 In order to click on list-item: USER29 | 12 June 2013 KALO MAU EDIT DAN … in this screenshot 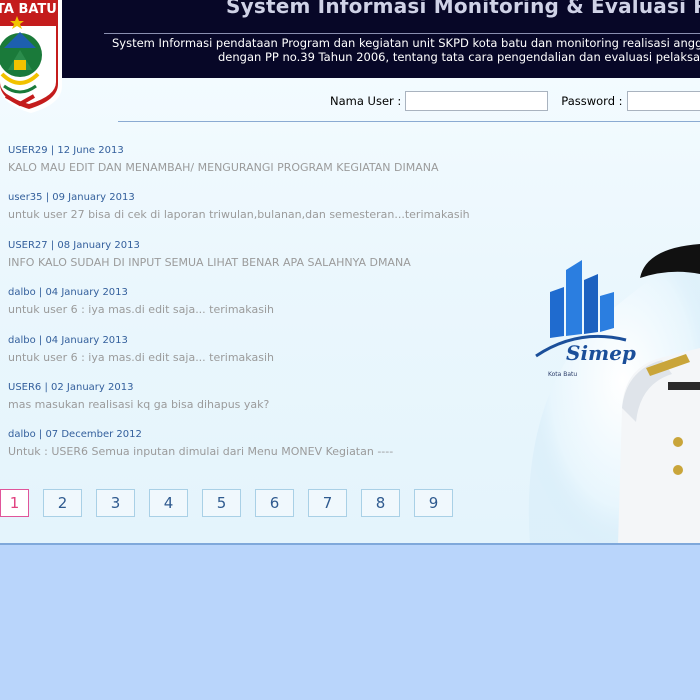, I will do `click(268, 167)`.